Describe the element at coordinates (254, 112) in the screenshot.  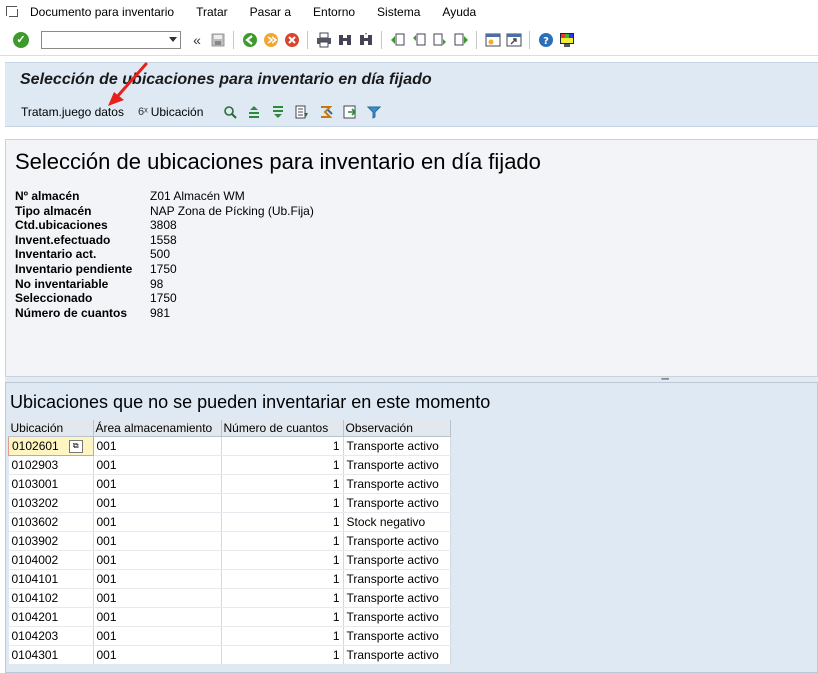
I see `sort-ascending-icon` at that location.